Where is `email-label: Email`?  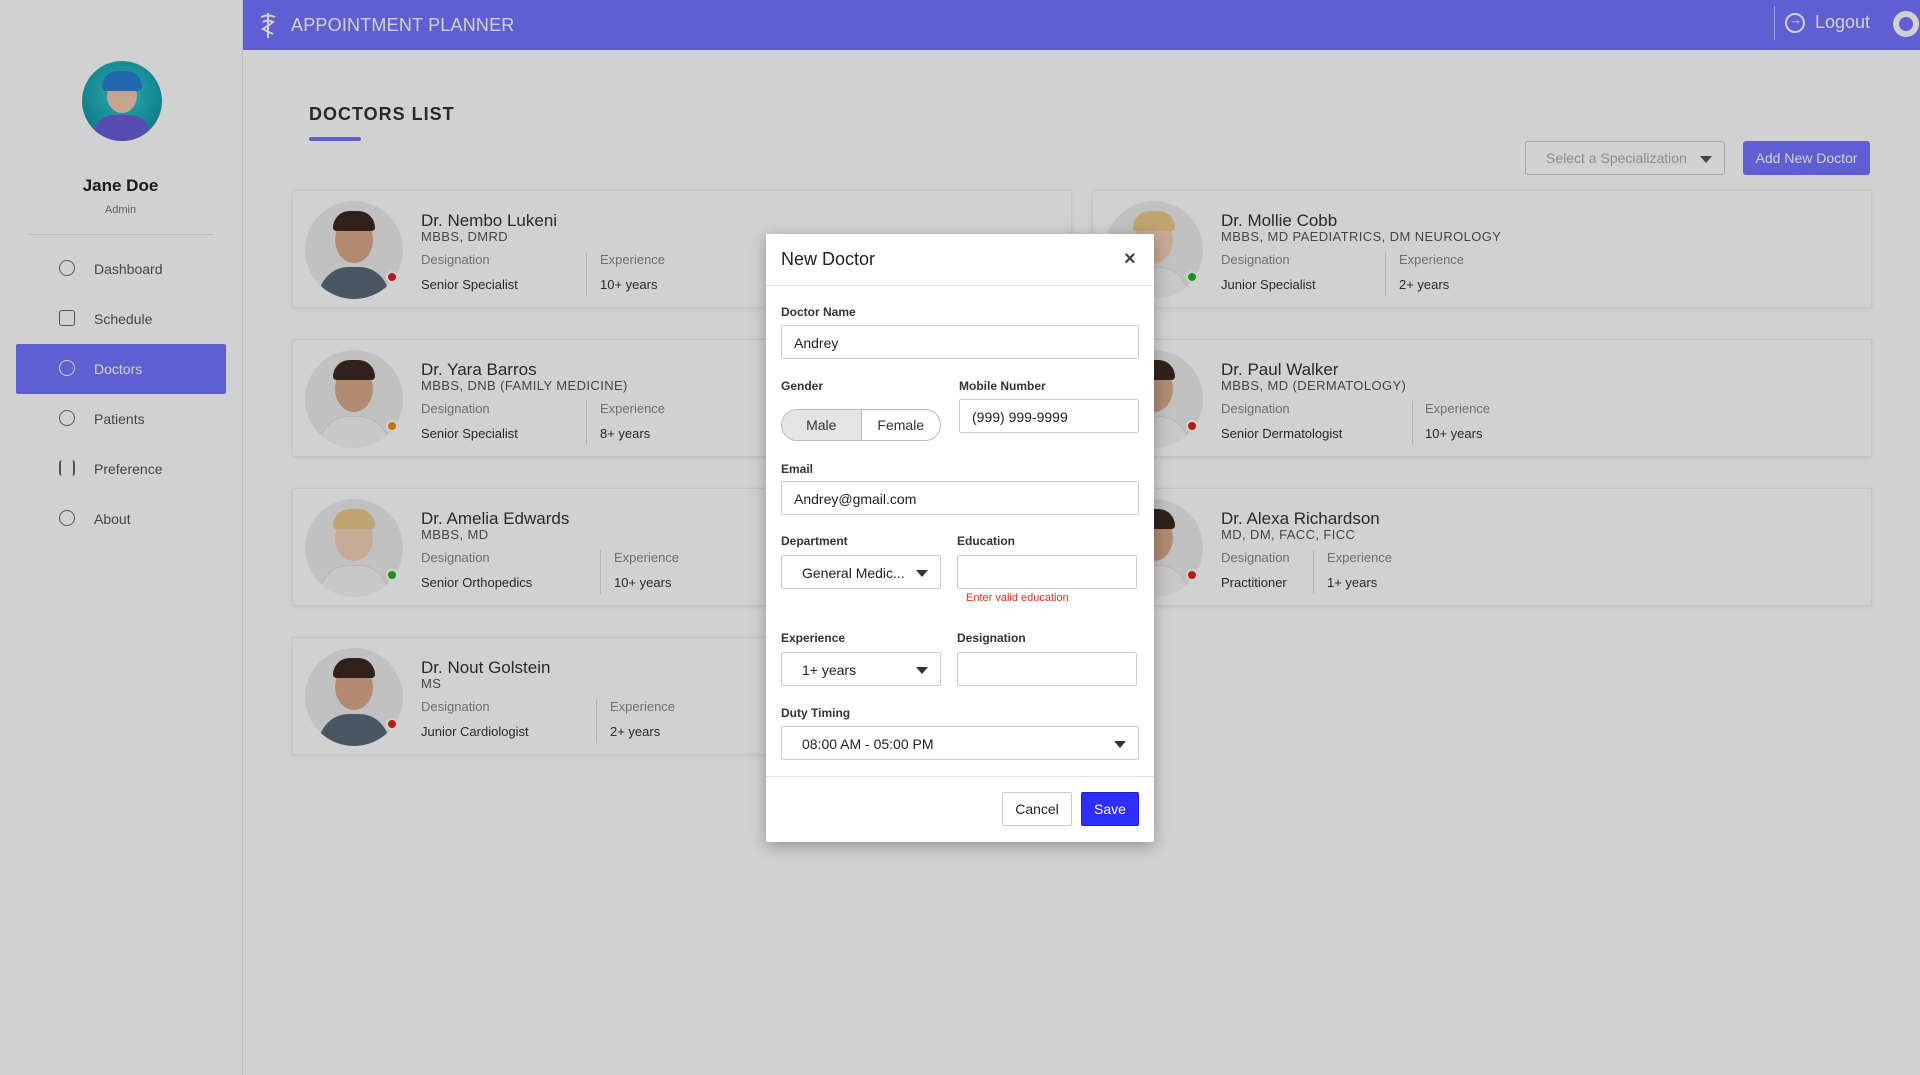
email-label: Email is located at coordinates (797, 469).